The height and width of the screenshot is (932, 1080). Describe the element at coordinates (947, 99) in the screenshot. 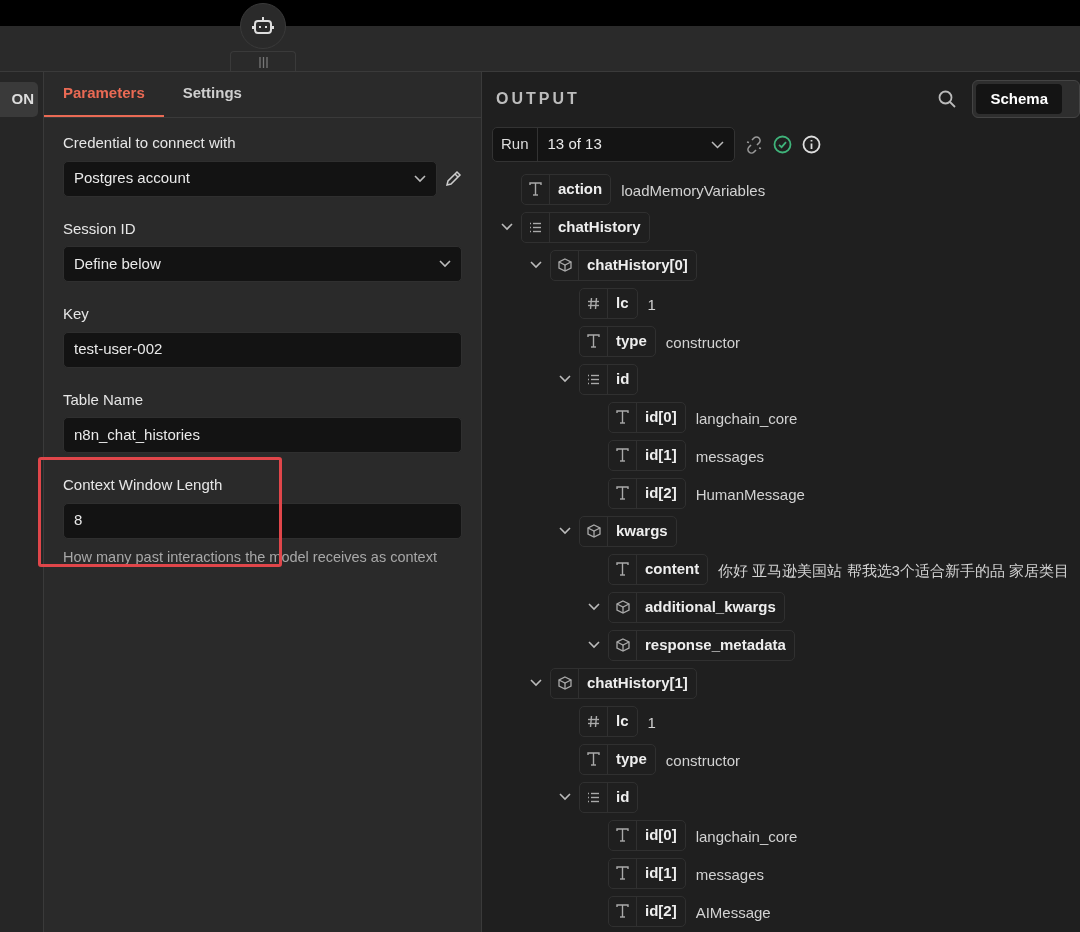

I see `search-icon` at that location.